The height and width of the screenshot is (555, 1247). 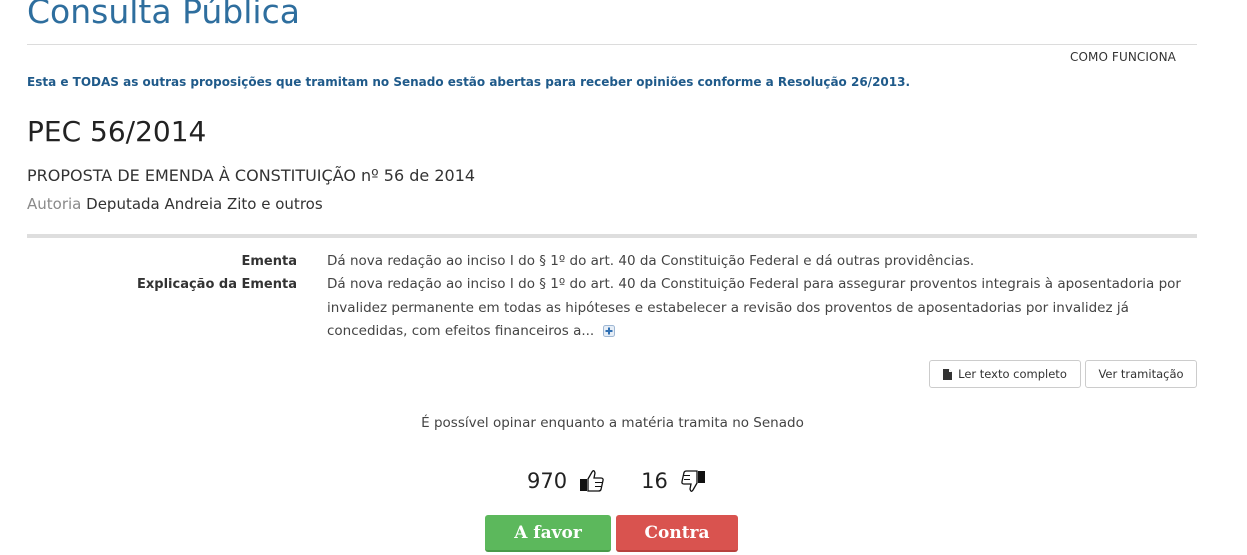 What do you see at coordinates (269, 261) in the screenshot?
I see `ementa-label: Ementa` at bounding box center [269, 261].